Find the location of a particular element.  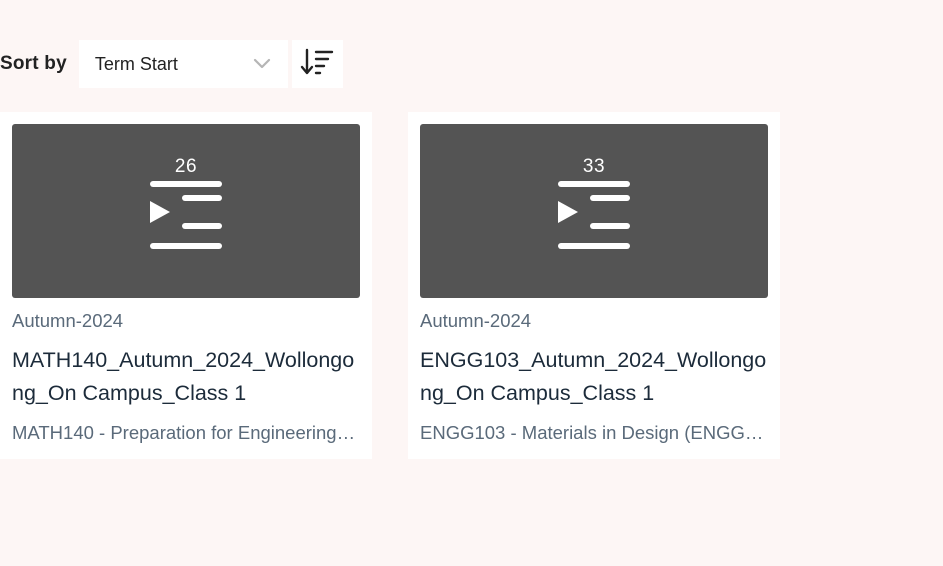

sort-select-value: Term Start is located at coordinates (136, 63).